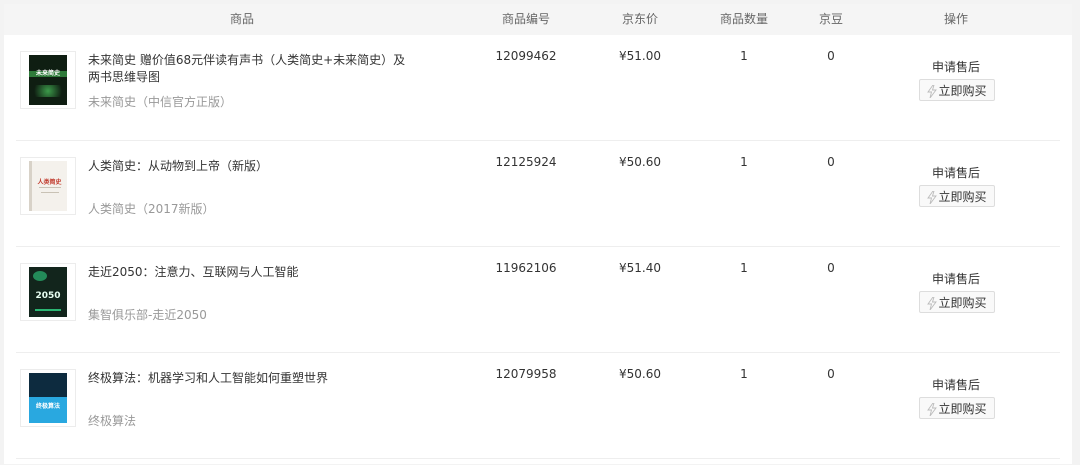 This screenshot has width=1080, height=465. Describe the element at coordinates (241, 19) in the screenshot. I see `header-product: 商品` at that location.